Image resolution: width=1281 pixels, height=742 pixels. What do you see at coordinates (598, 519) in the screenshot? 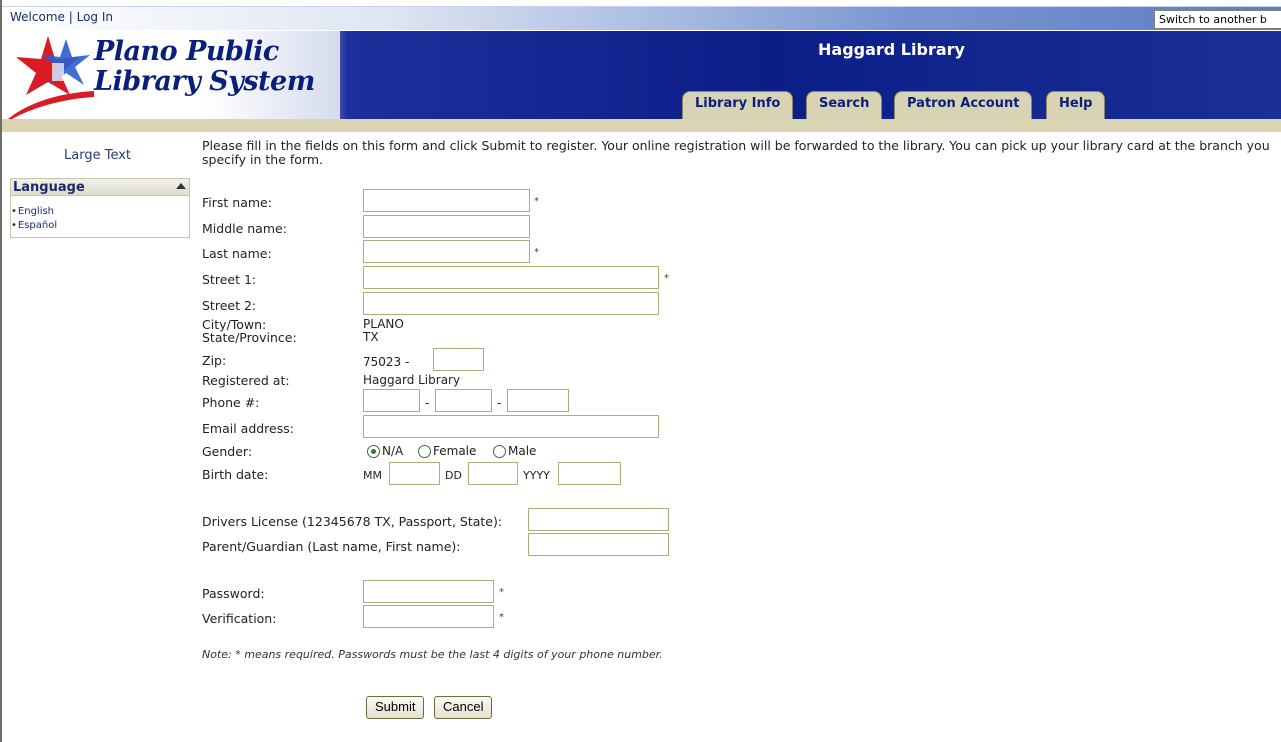
I see `drivers-license-input` at bounding box center [598, 519].